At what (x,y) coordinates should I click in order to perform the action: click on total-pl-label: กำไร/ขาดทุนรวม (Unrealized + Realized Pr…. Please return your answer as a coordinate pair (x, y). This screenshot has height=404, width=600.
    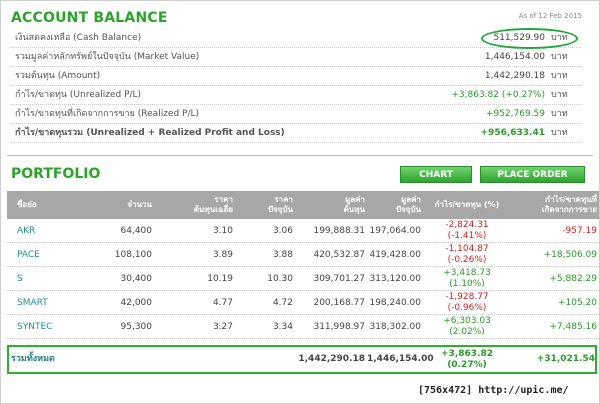
    Looking at the image, I should click on (150, 133).